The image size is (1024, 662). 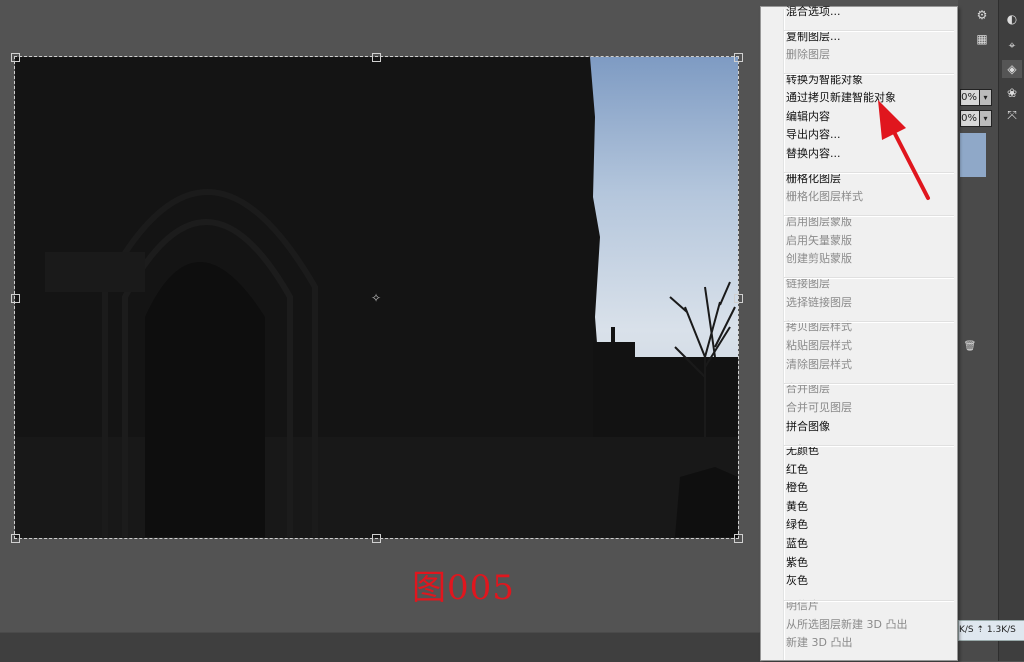 I want to click on menu-item: 红色, so click(x=870, y=470).